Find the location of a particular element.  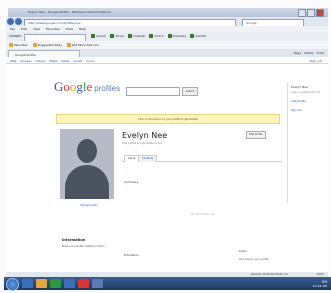

profile-name: Evelyn Nee is located at coordinates (145, 135).